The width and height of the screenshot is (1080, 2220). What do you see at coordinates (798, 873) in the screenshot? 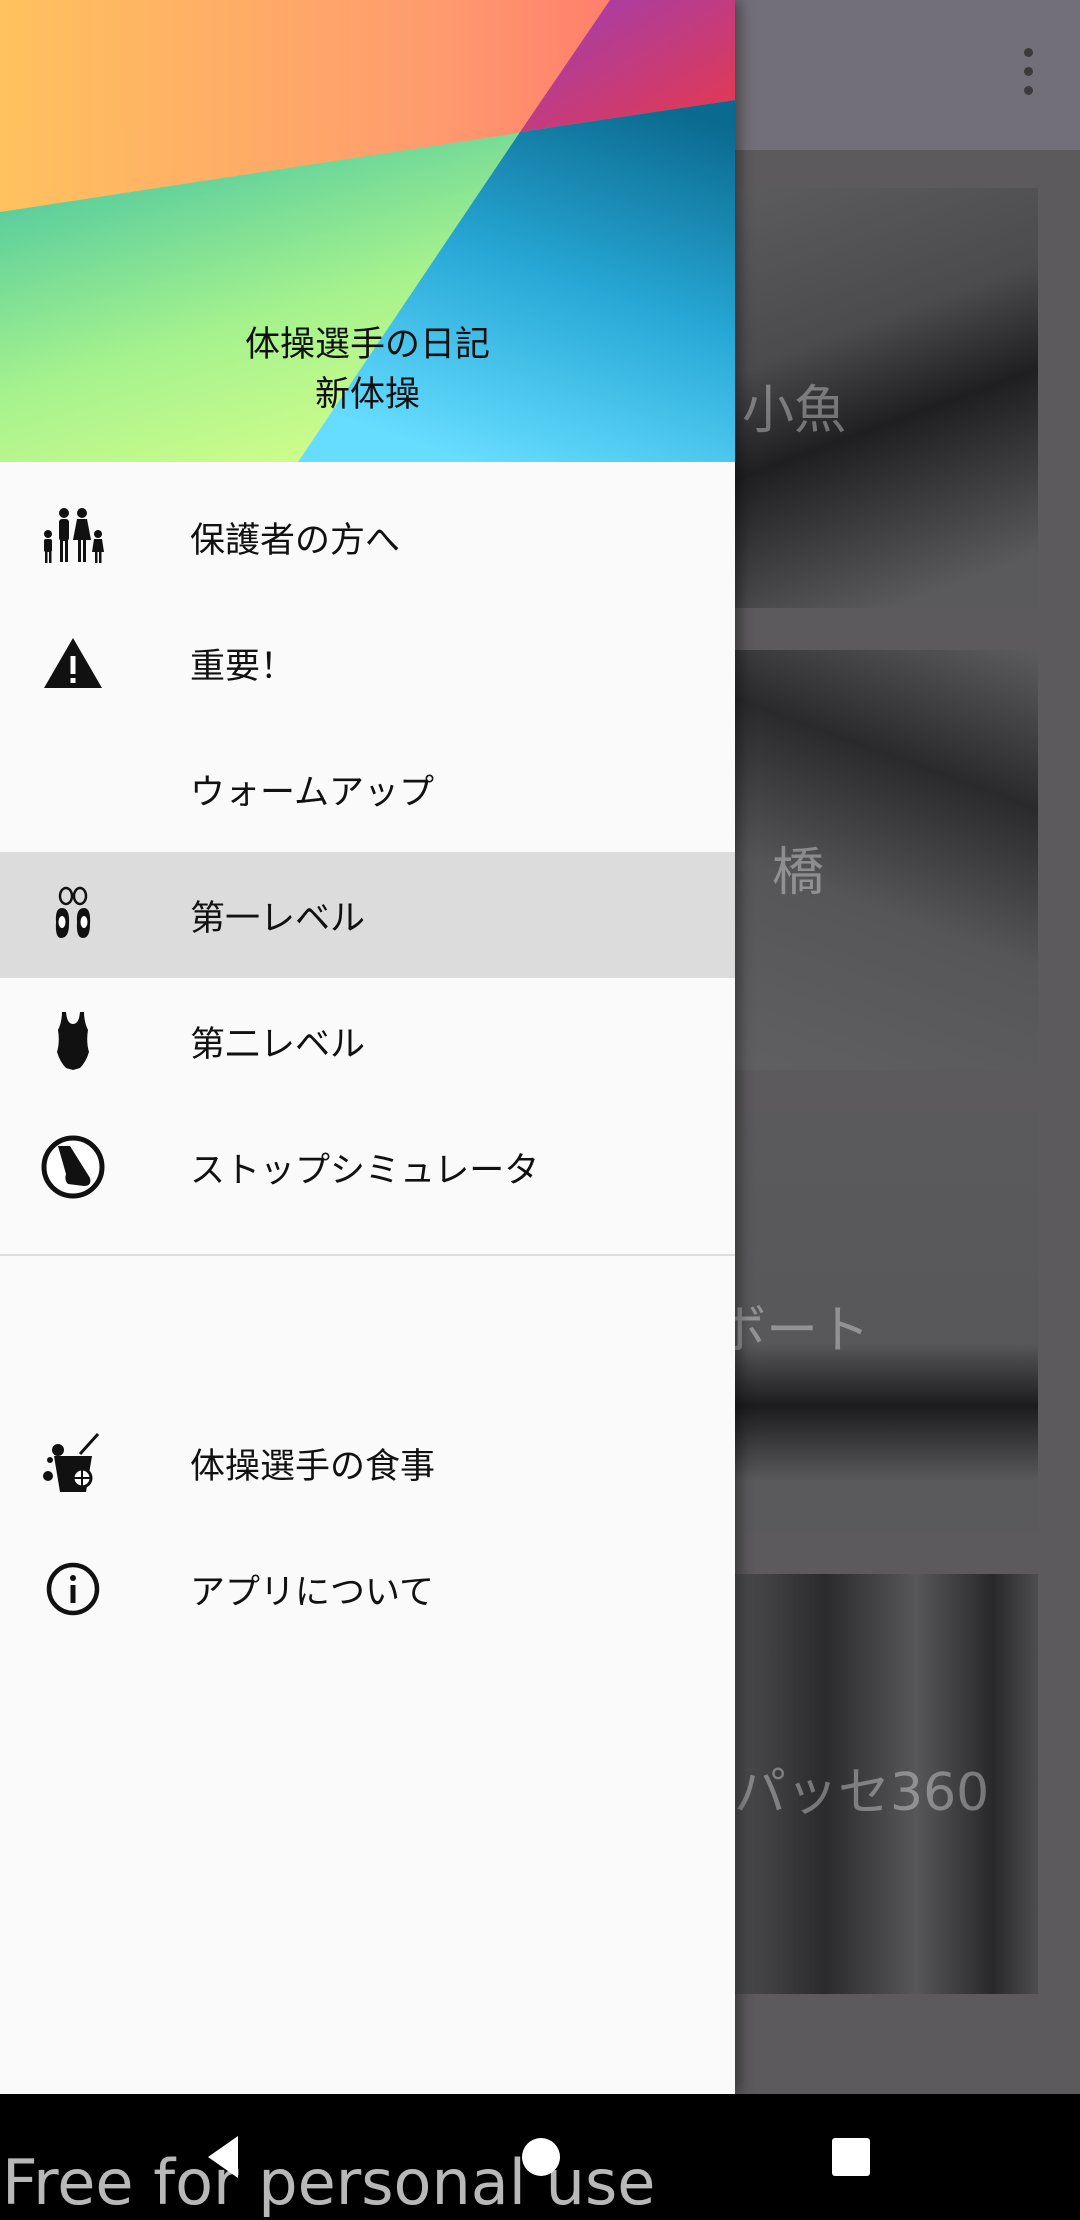
I see `card-label: 橋` at bounding box center [798, 873].